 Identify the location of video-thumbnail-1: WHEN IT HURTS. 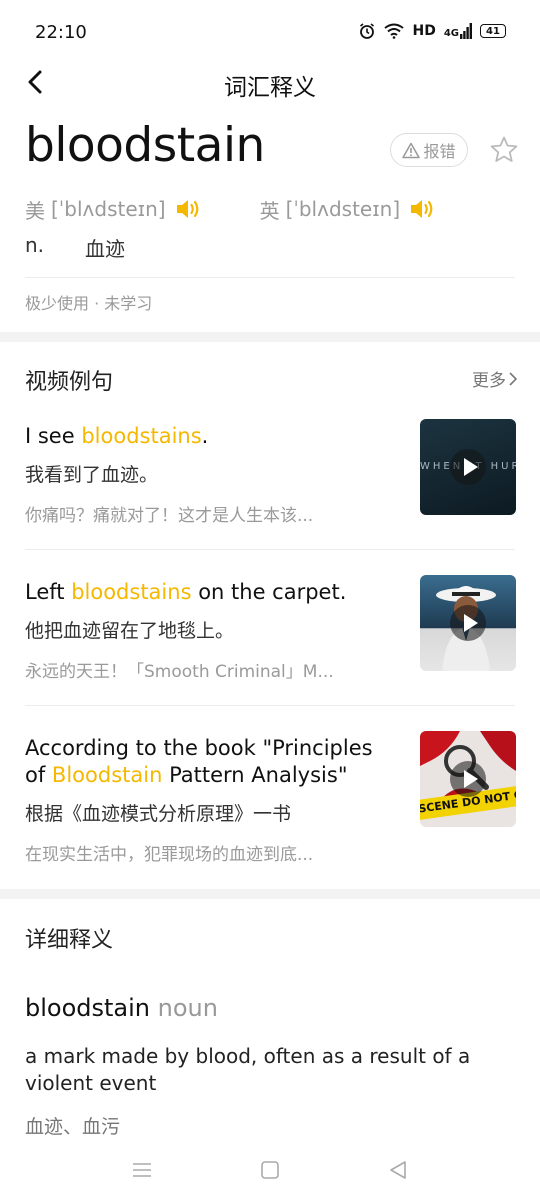
(468, 467).